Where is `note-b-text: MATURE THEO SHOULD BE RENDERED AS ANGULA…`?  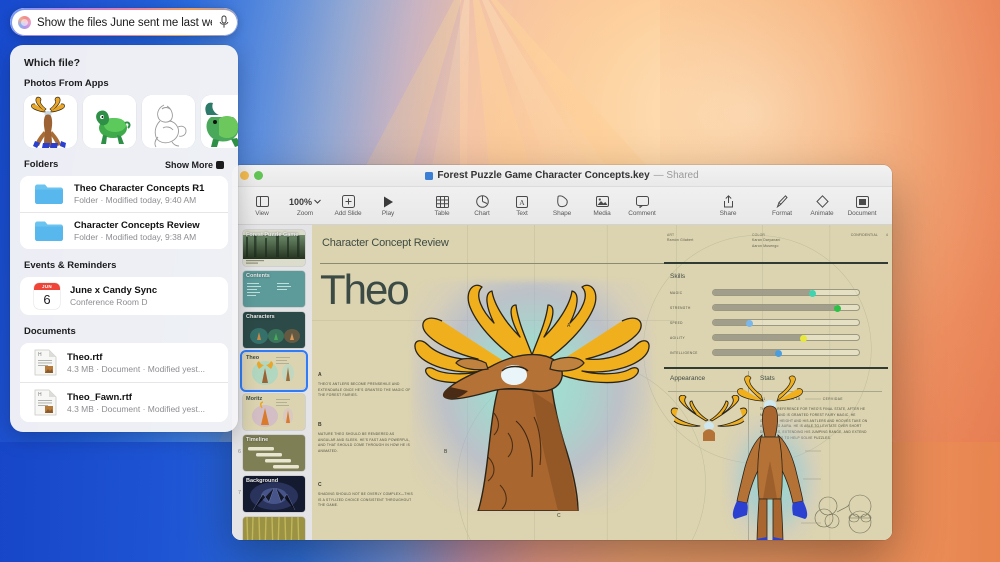 note-b-text: MATURE THEO SHOULD BE RENDERED AS ANGULA… is located at coordinates (364, 442).